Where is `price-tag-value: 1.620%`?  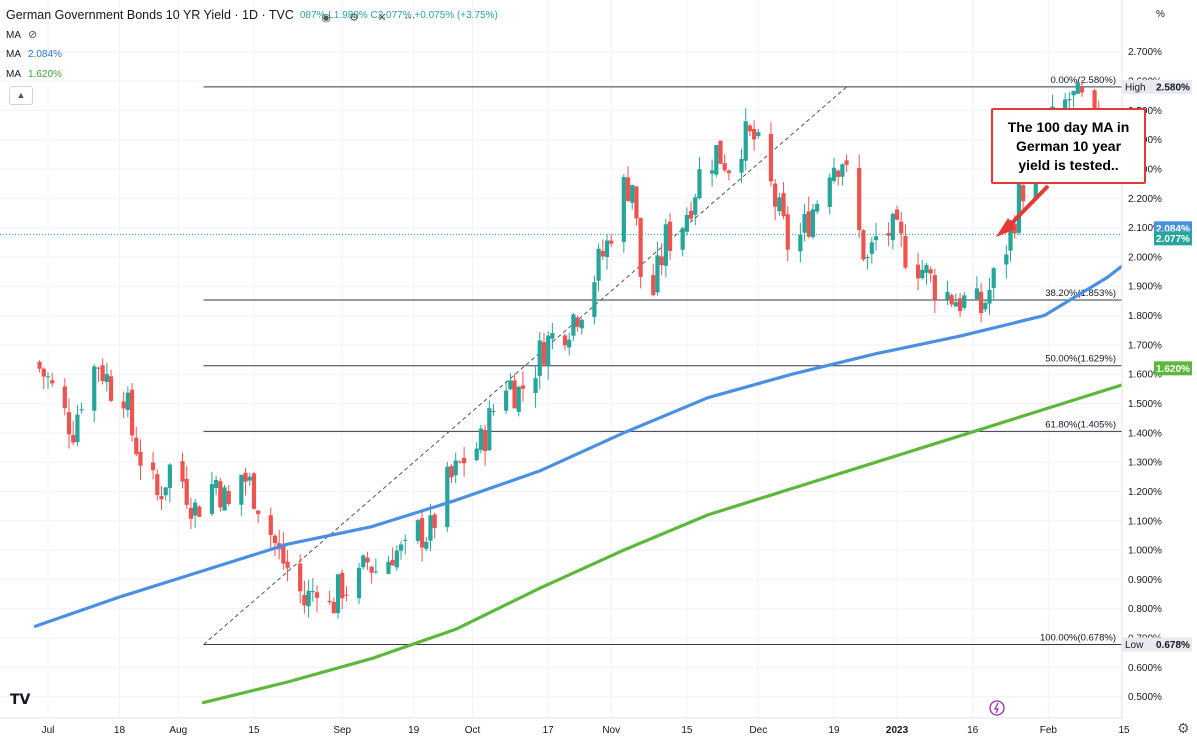 price-tag-value: 1.620% is located at coordinates (1173, 369).